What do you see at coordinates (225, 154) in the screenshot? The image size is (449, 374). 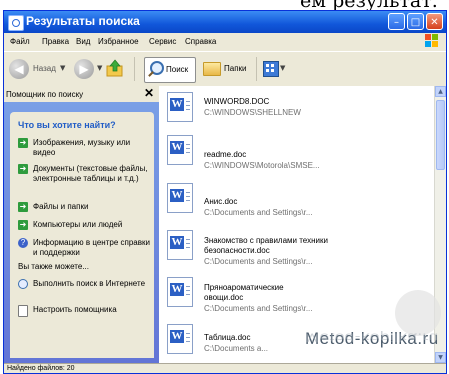 I see `file-name: readme.doc` at bounding box center [225, 154].